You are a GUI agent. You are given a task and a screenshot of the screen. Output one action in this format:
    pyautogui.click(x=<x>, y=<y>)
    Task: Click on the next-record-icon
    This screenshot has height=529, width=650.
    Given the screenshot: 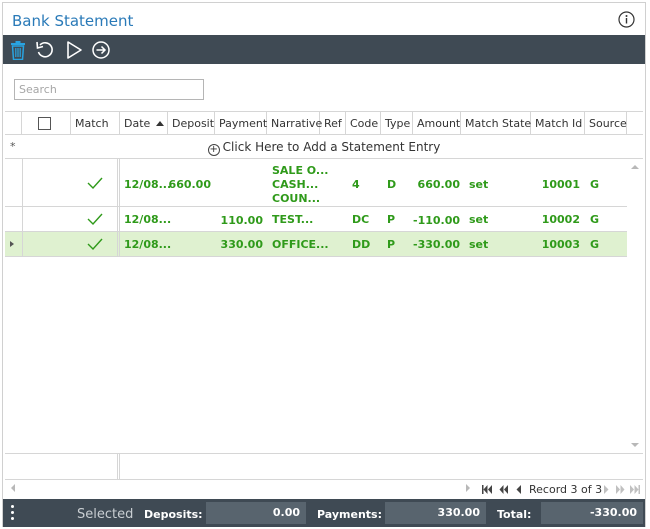 What is the action you would take?
    pyautogui.click(x=606, y=489)
    